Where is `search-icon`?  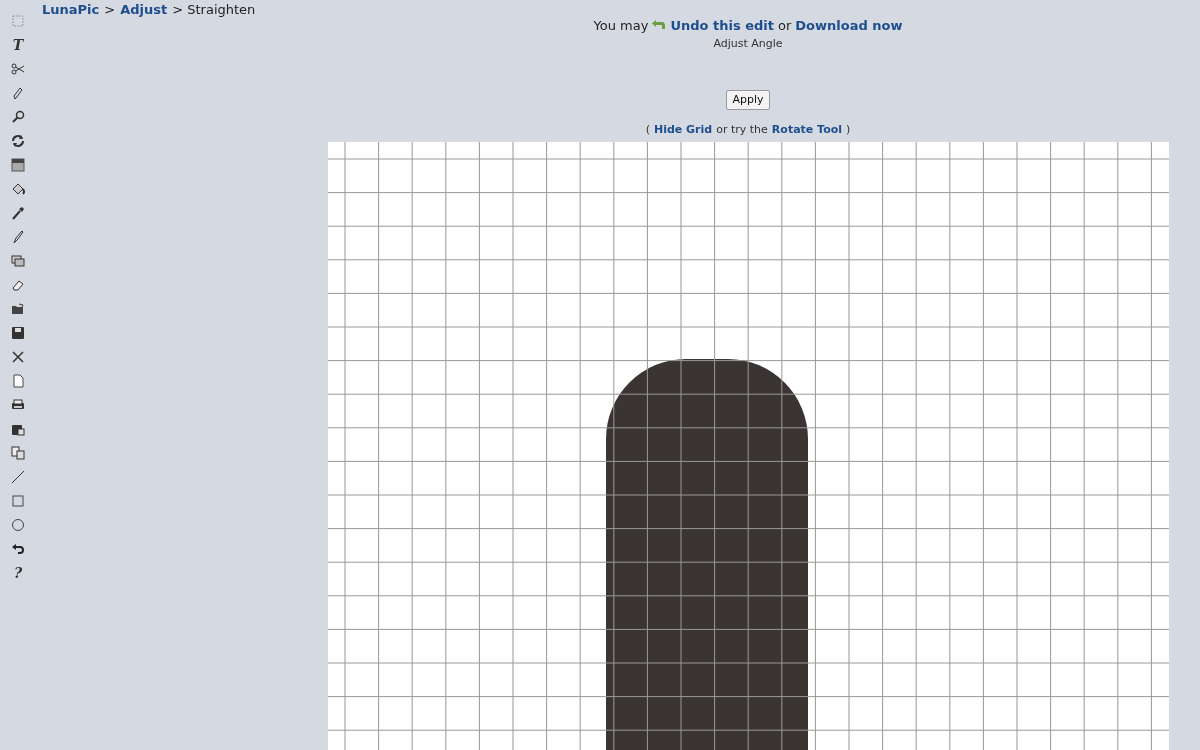
search-icon is located at coordinates (18, 117).